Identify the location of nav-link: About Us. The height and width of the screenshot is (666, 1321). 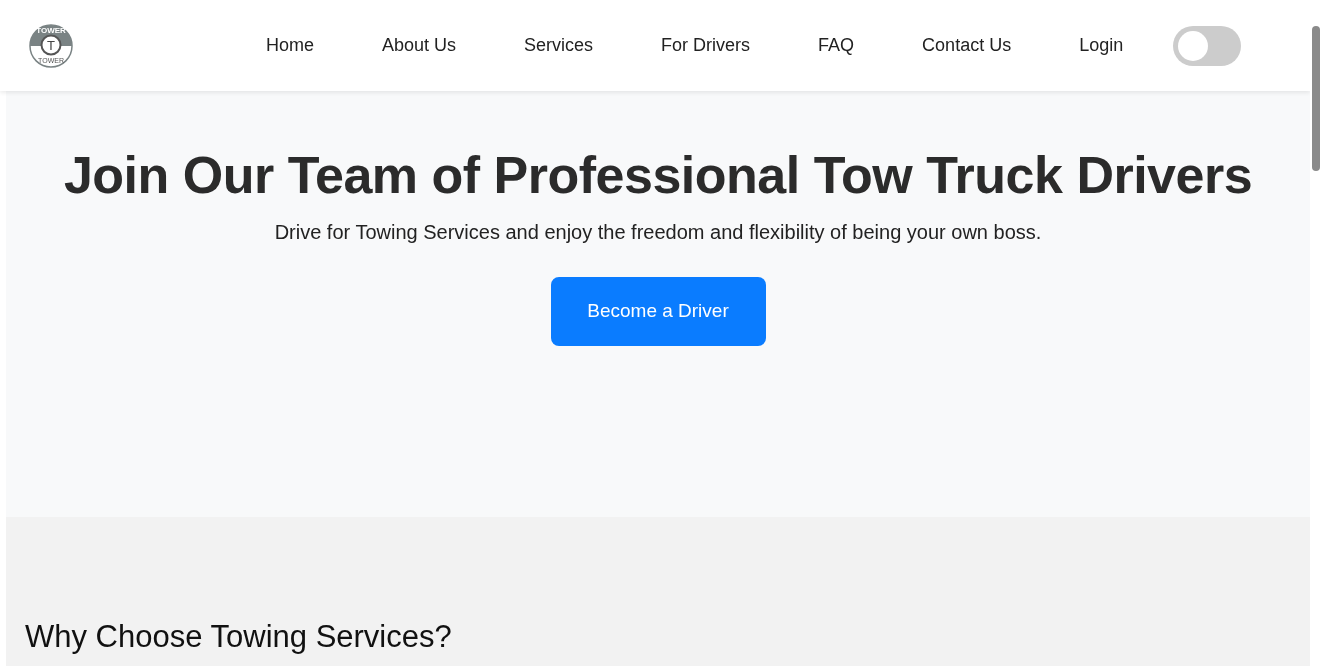
(419, 45).